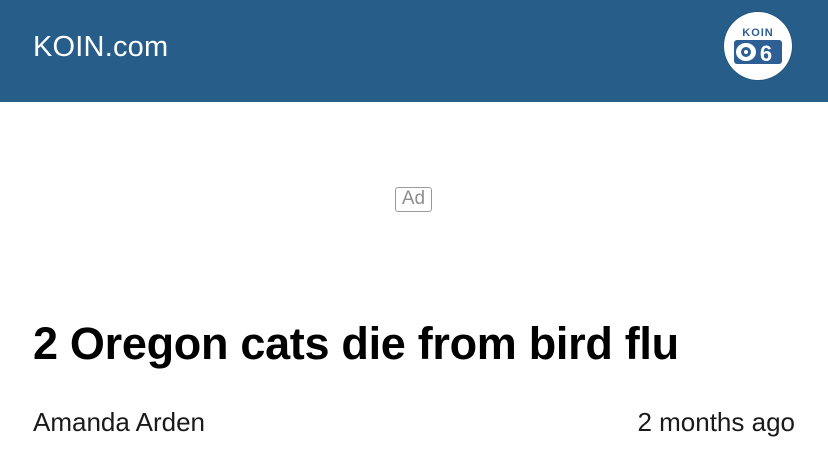 The height and width of the screenshot is (476, 828). I want to click on article-byline: Amanda Arden 2 months ago, so click(414, 422).